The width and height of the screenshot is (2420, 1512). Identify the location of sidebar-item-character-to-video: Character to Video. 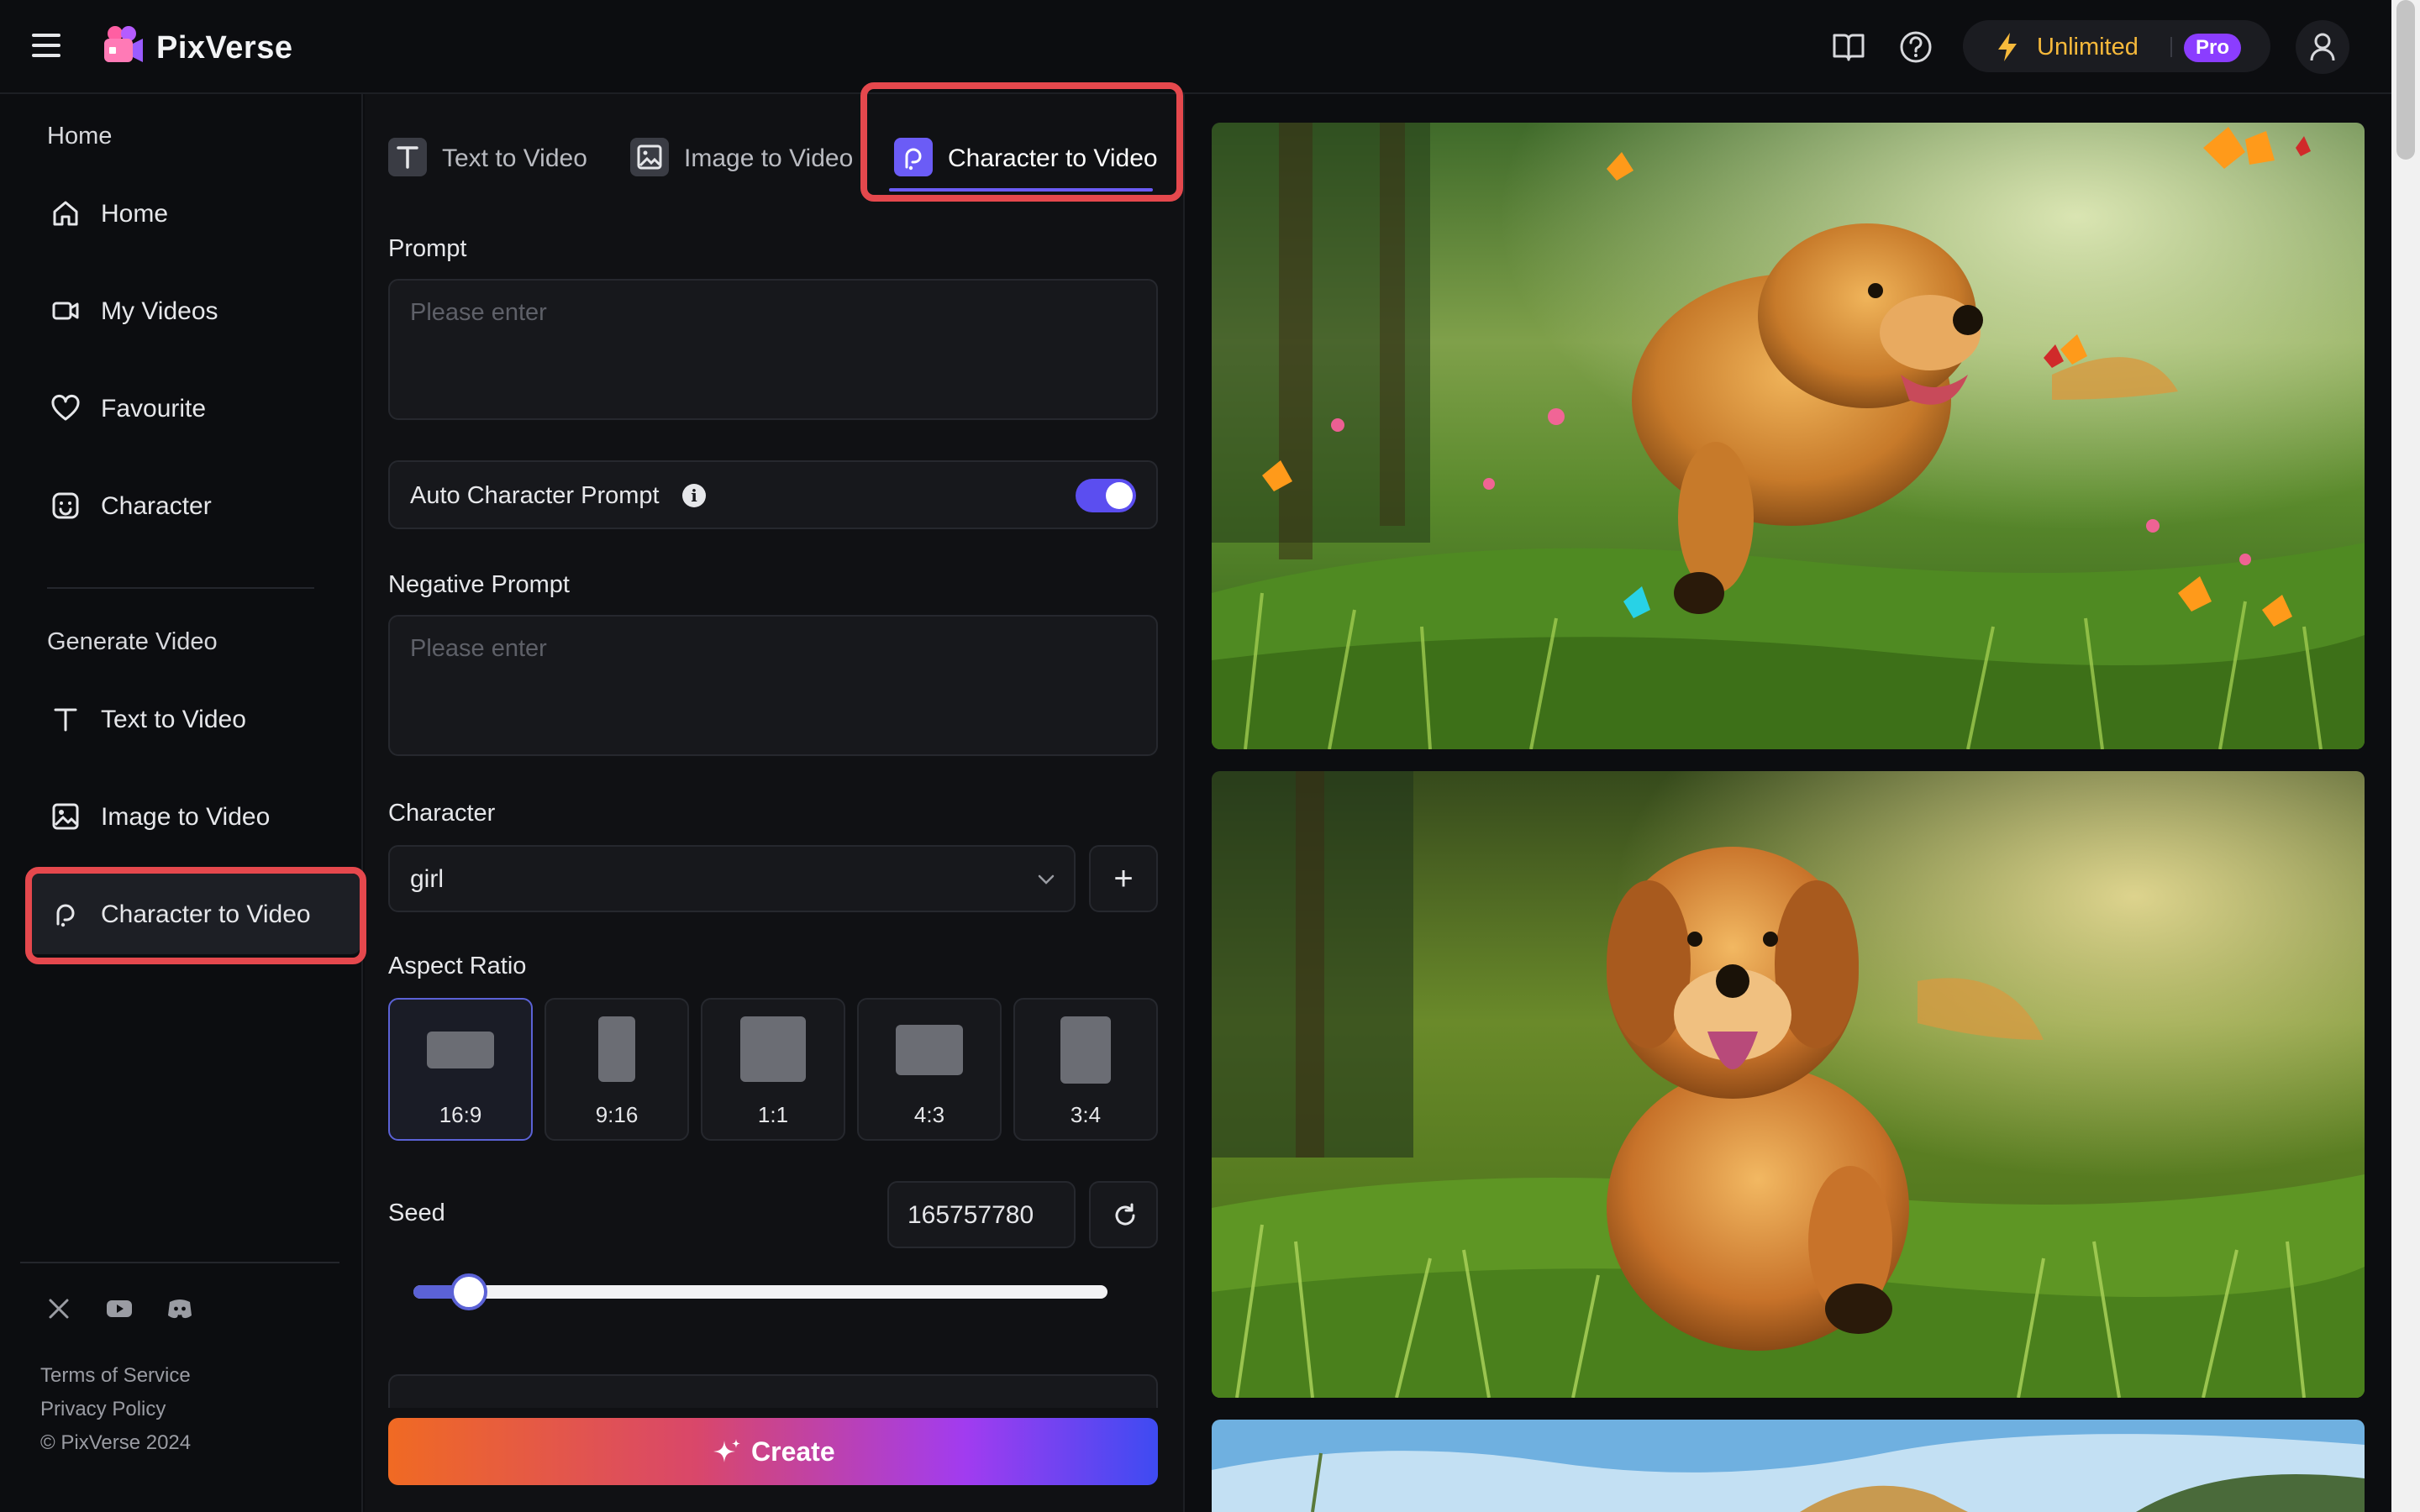
(193, 914).